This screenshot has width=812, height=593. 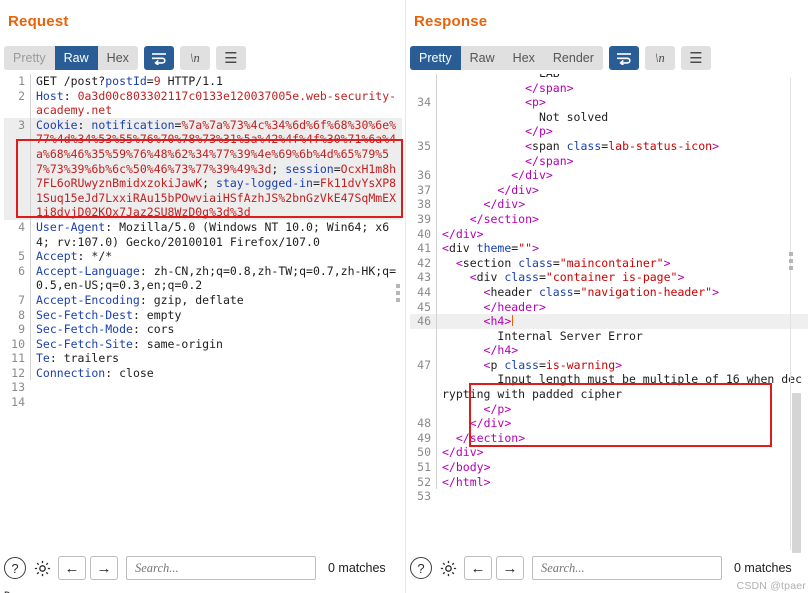 I want to click on request-tab-group: Pretty Raw Hex, so click(x=71, y=58).